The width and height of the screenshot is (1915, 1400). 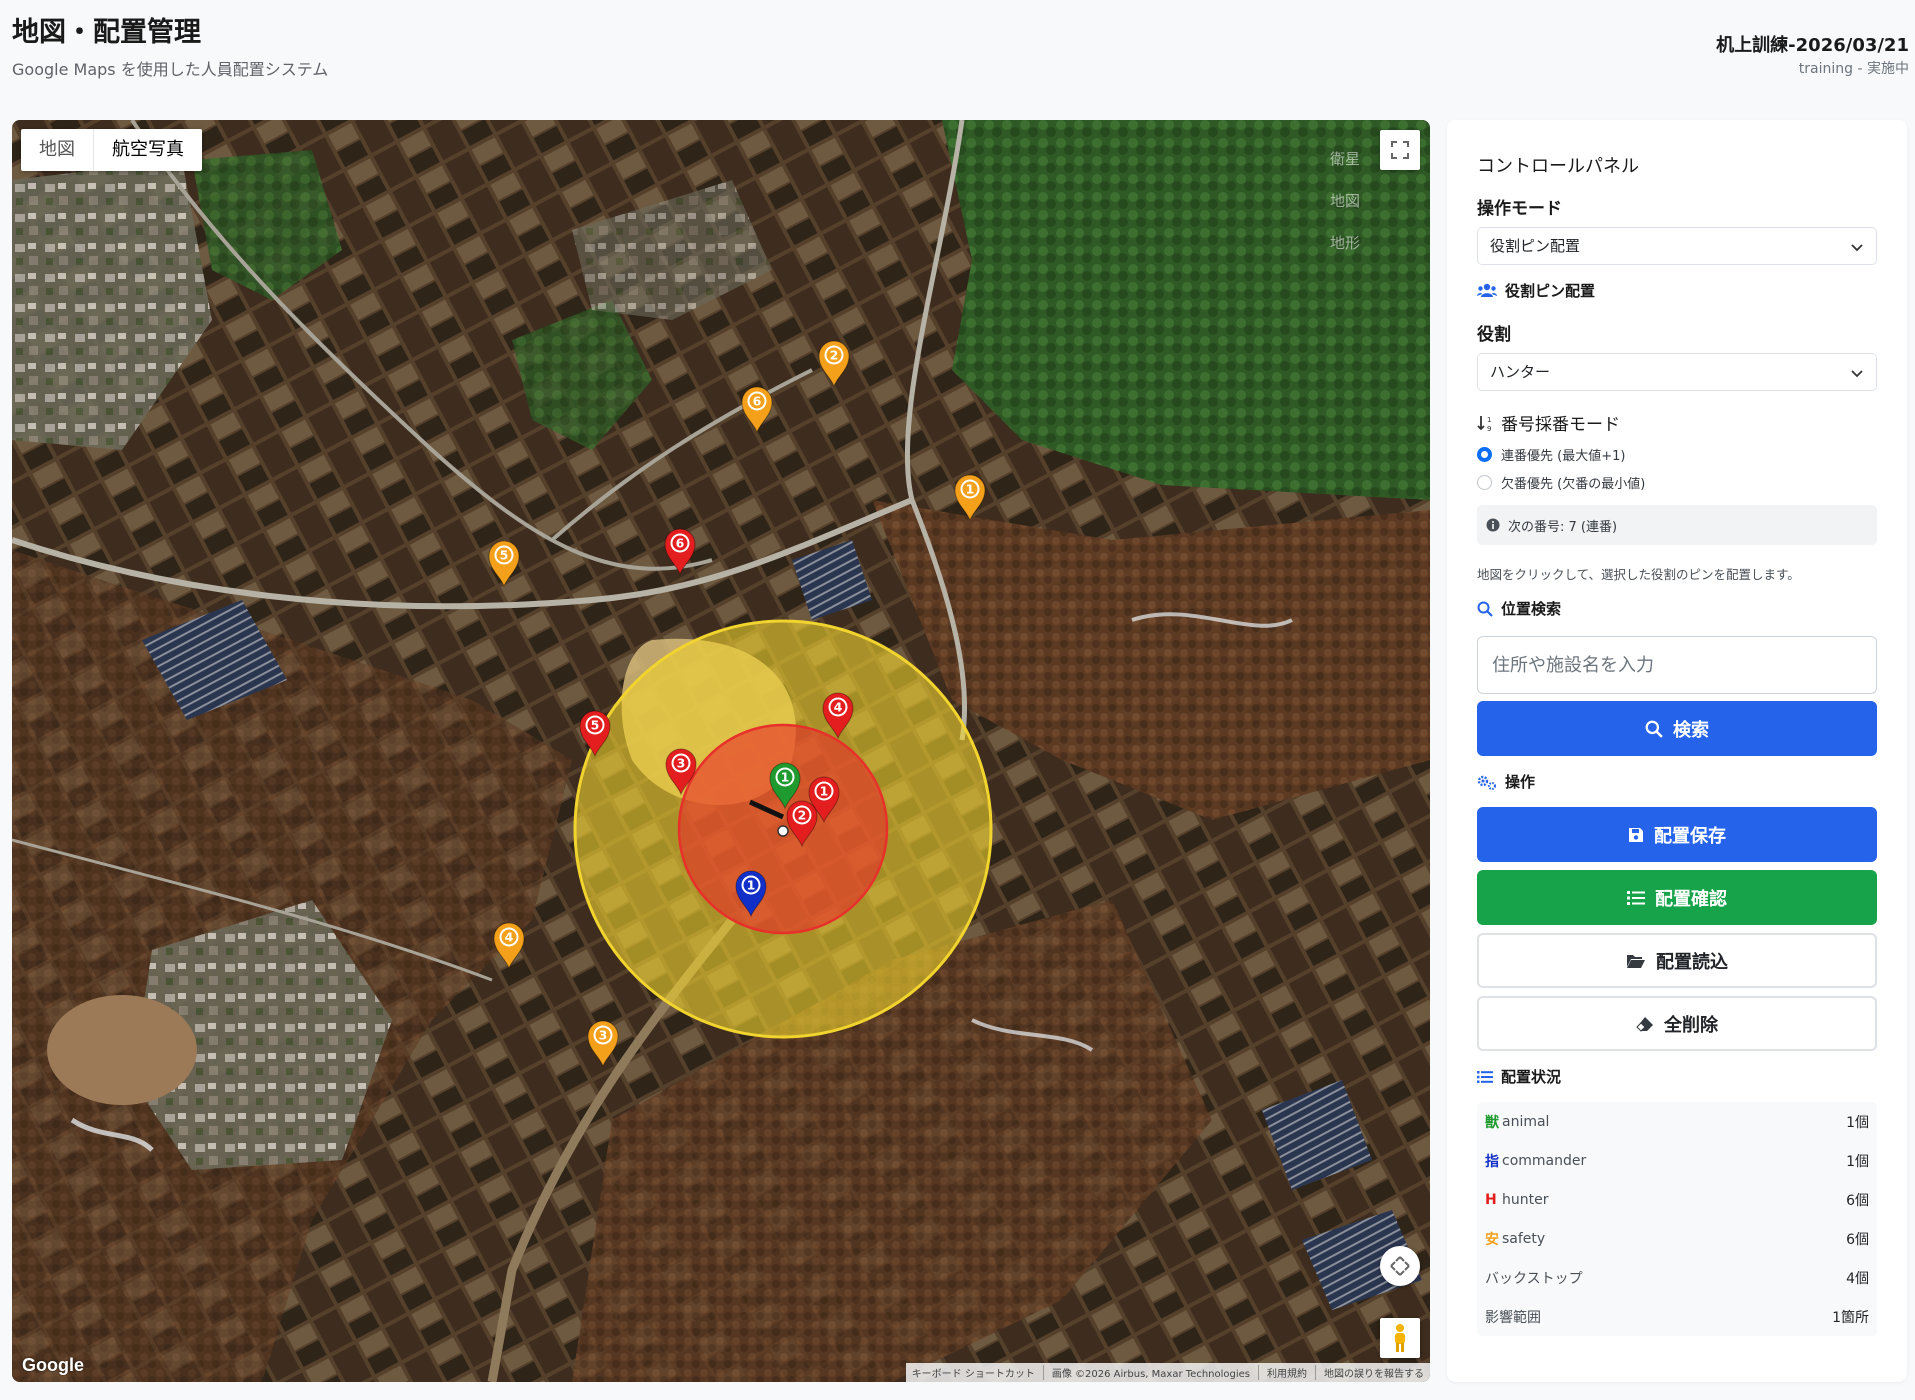 I want to click on layer-terrain-label: 地形, so click(x=1345, y=242).